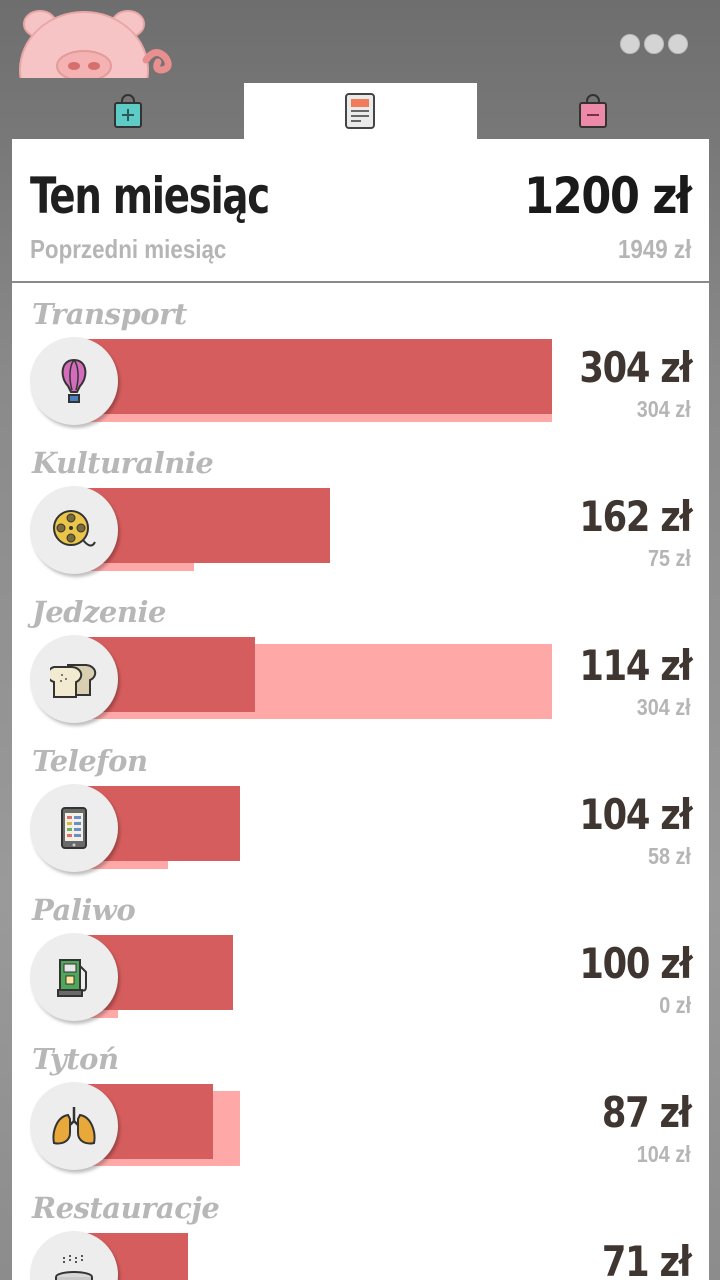 This screenshot has height=1280, width=720. I want to click on current-amount: 114 zł, so click(635, 665).